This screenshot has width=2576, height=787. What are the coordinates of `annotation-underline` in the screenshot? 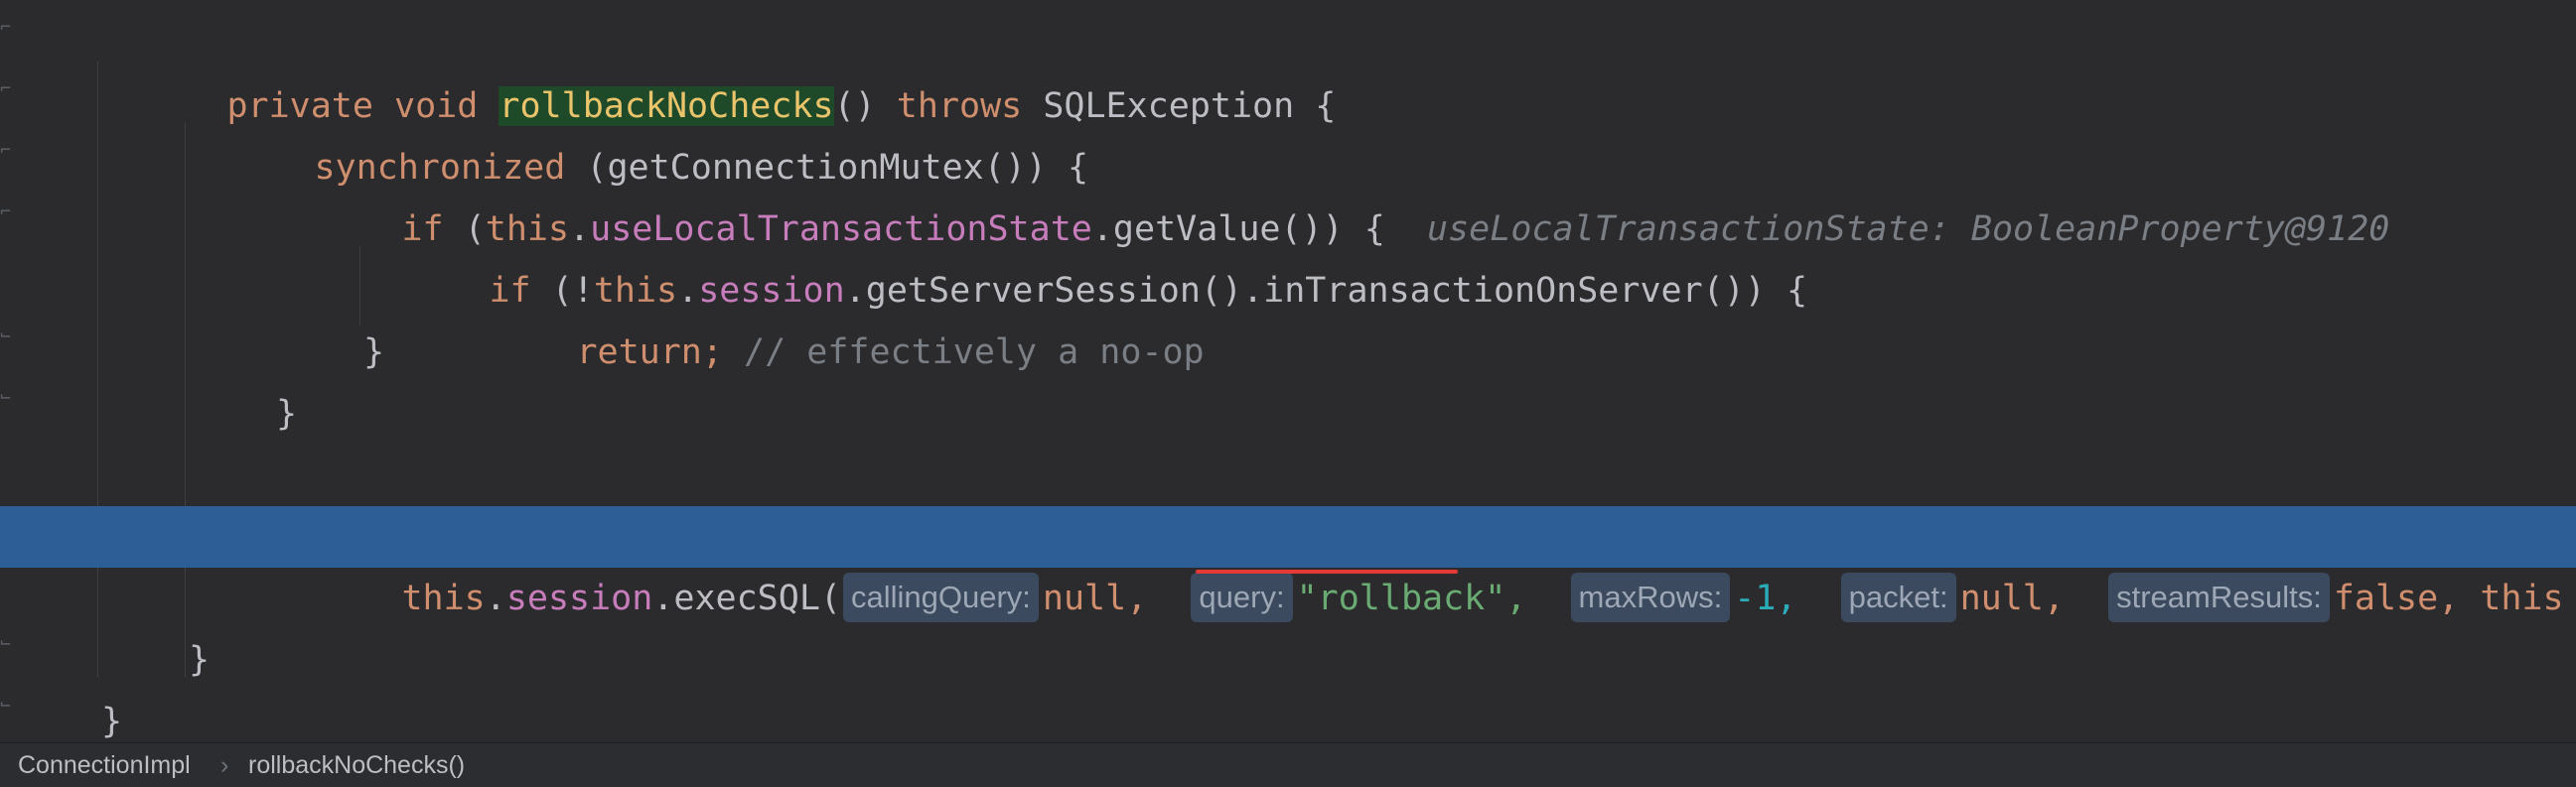 It's located at (1327, 572).